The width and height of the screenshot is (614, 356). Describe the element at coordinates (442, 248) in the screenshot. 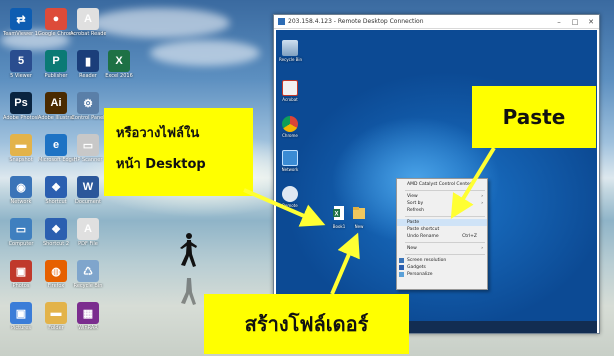

I see `menu-item-new: New ›` at that location.